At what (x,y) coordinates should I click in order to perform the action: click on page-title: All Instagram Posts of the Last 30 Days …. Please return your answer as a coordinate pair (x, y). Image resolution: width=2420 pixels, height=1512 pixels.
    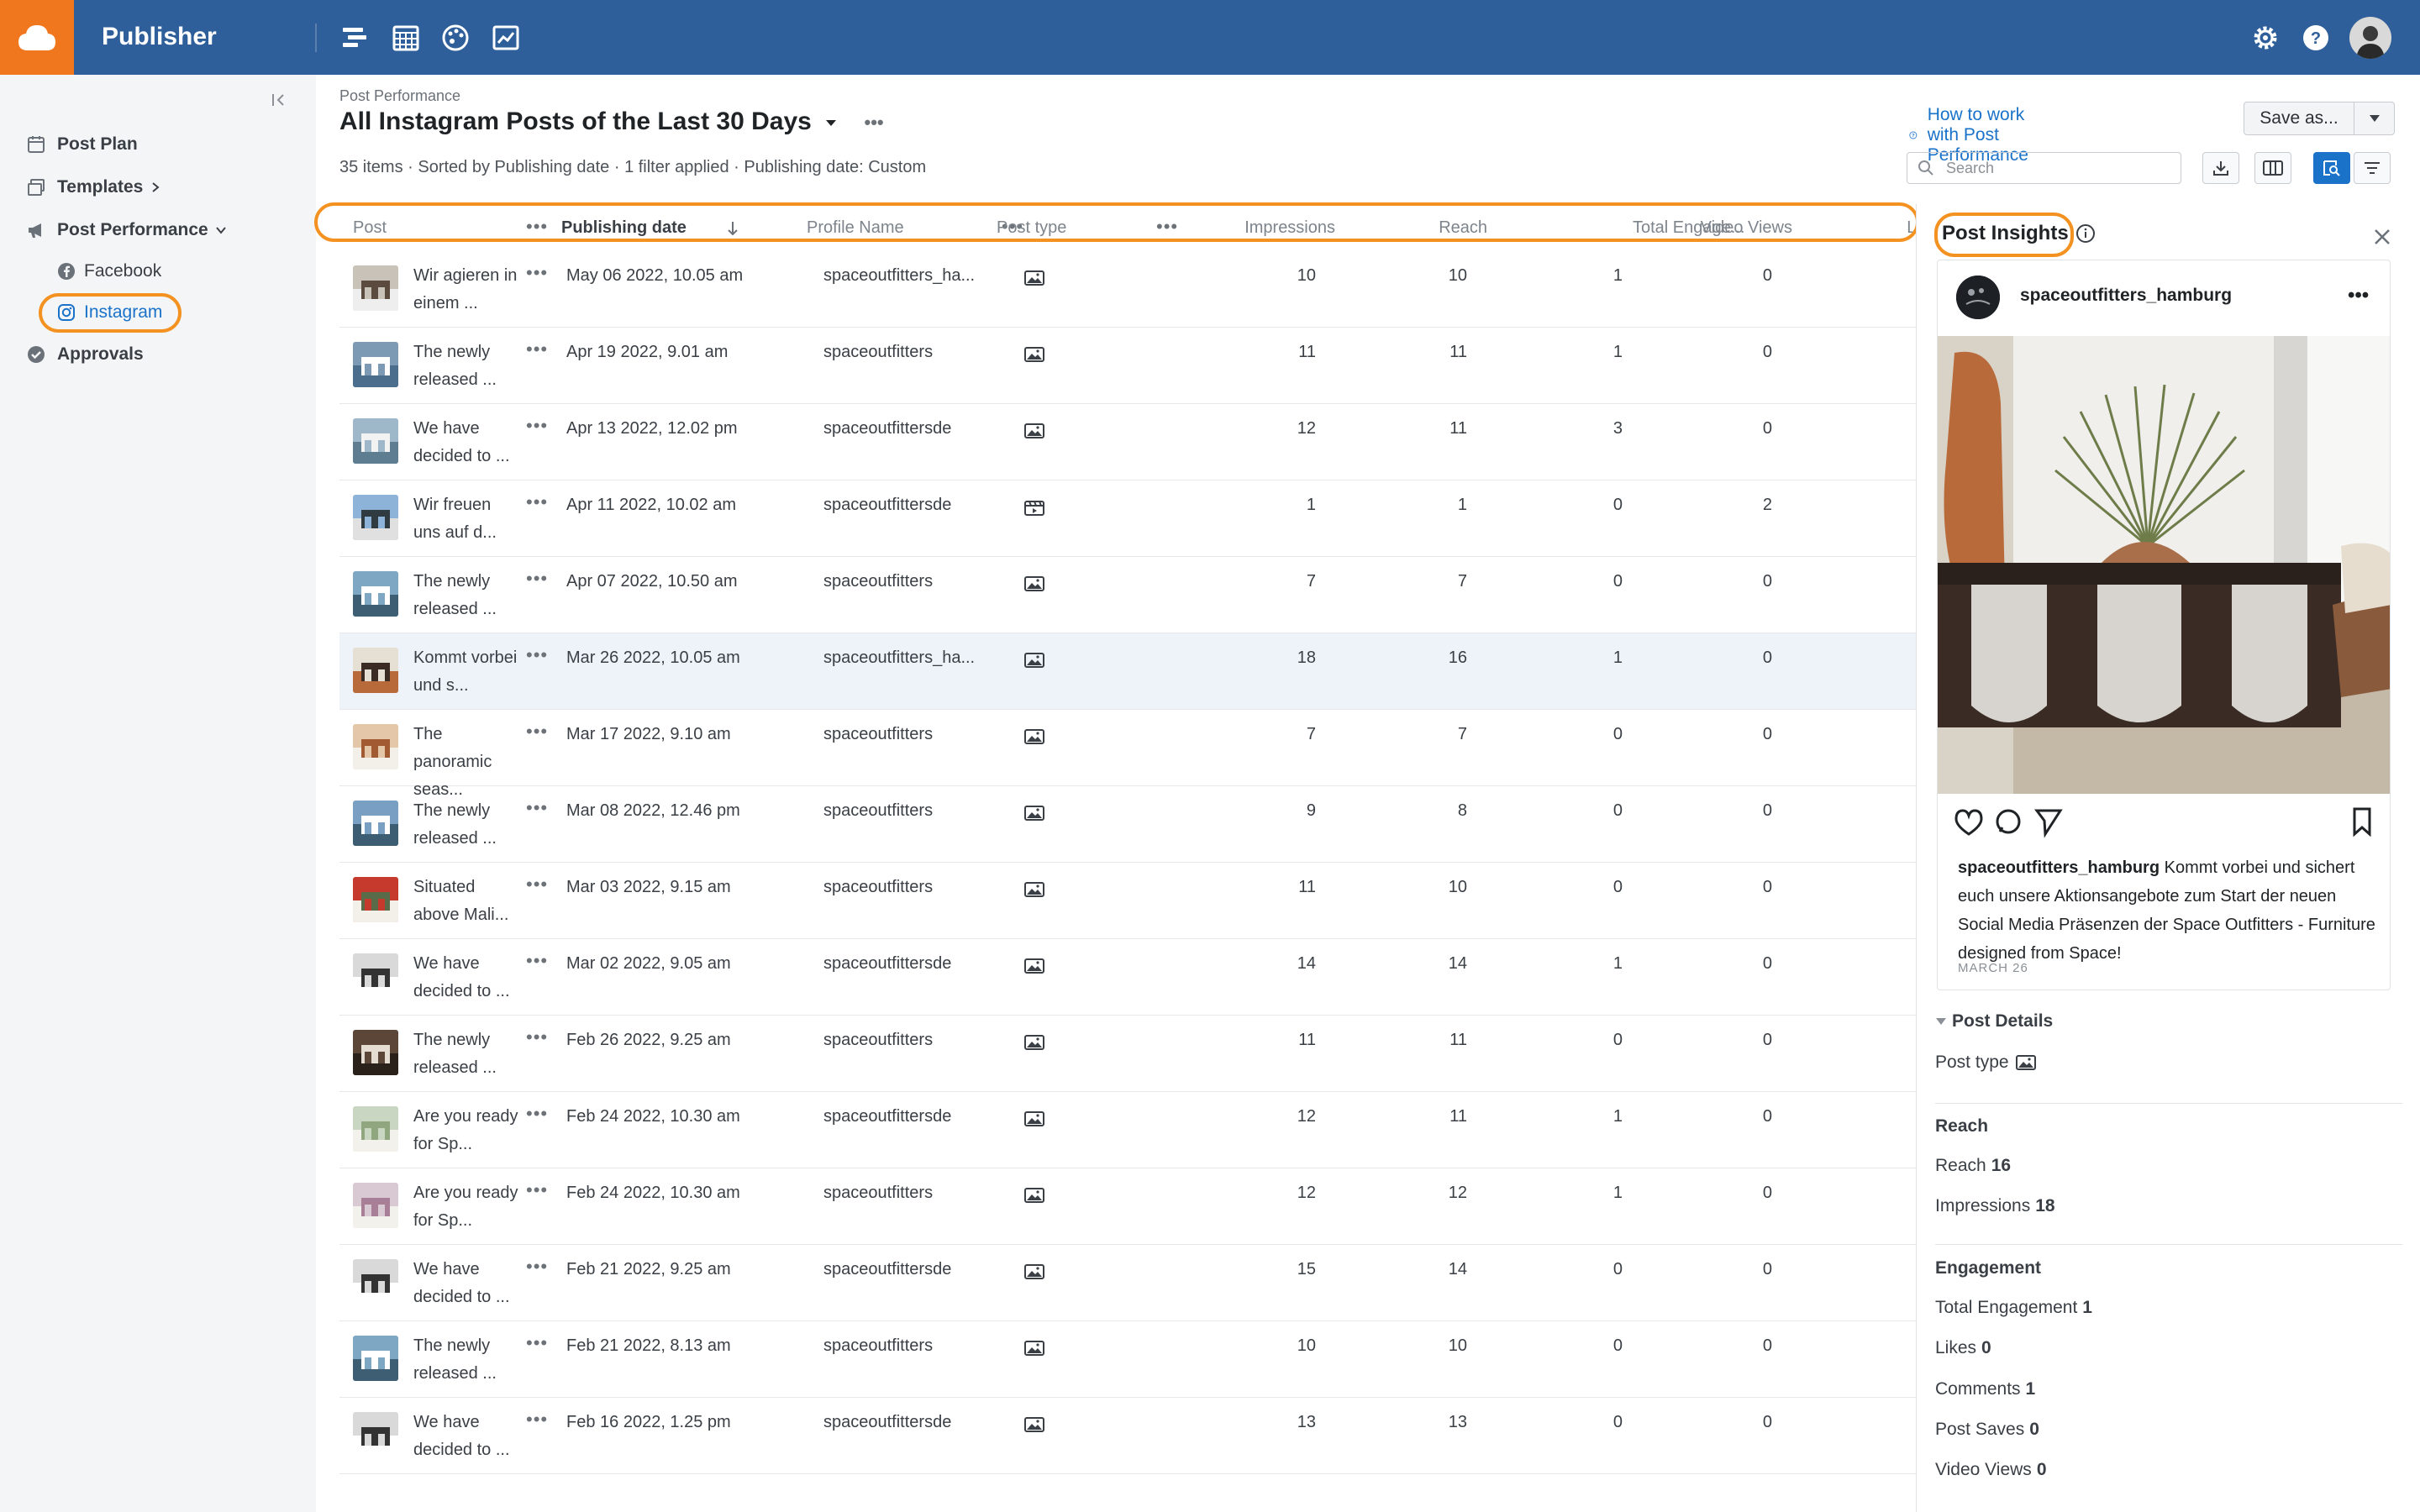
    Looking at the image, I should click on (612, 122).